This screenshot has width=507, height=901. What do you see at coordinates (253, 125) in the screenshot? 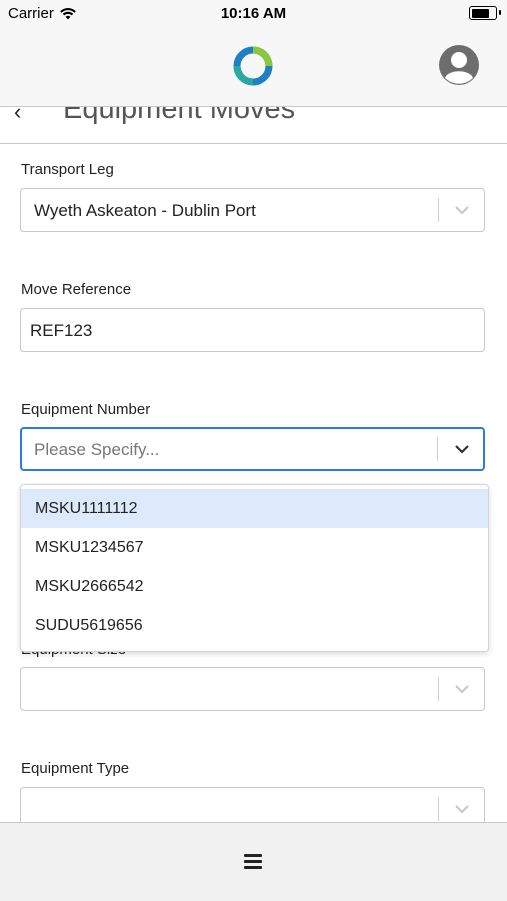
I see `page-title-bar: ‹ Equipment Moves` at bounding box center [253, 125].